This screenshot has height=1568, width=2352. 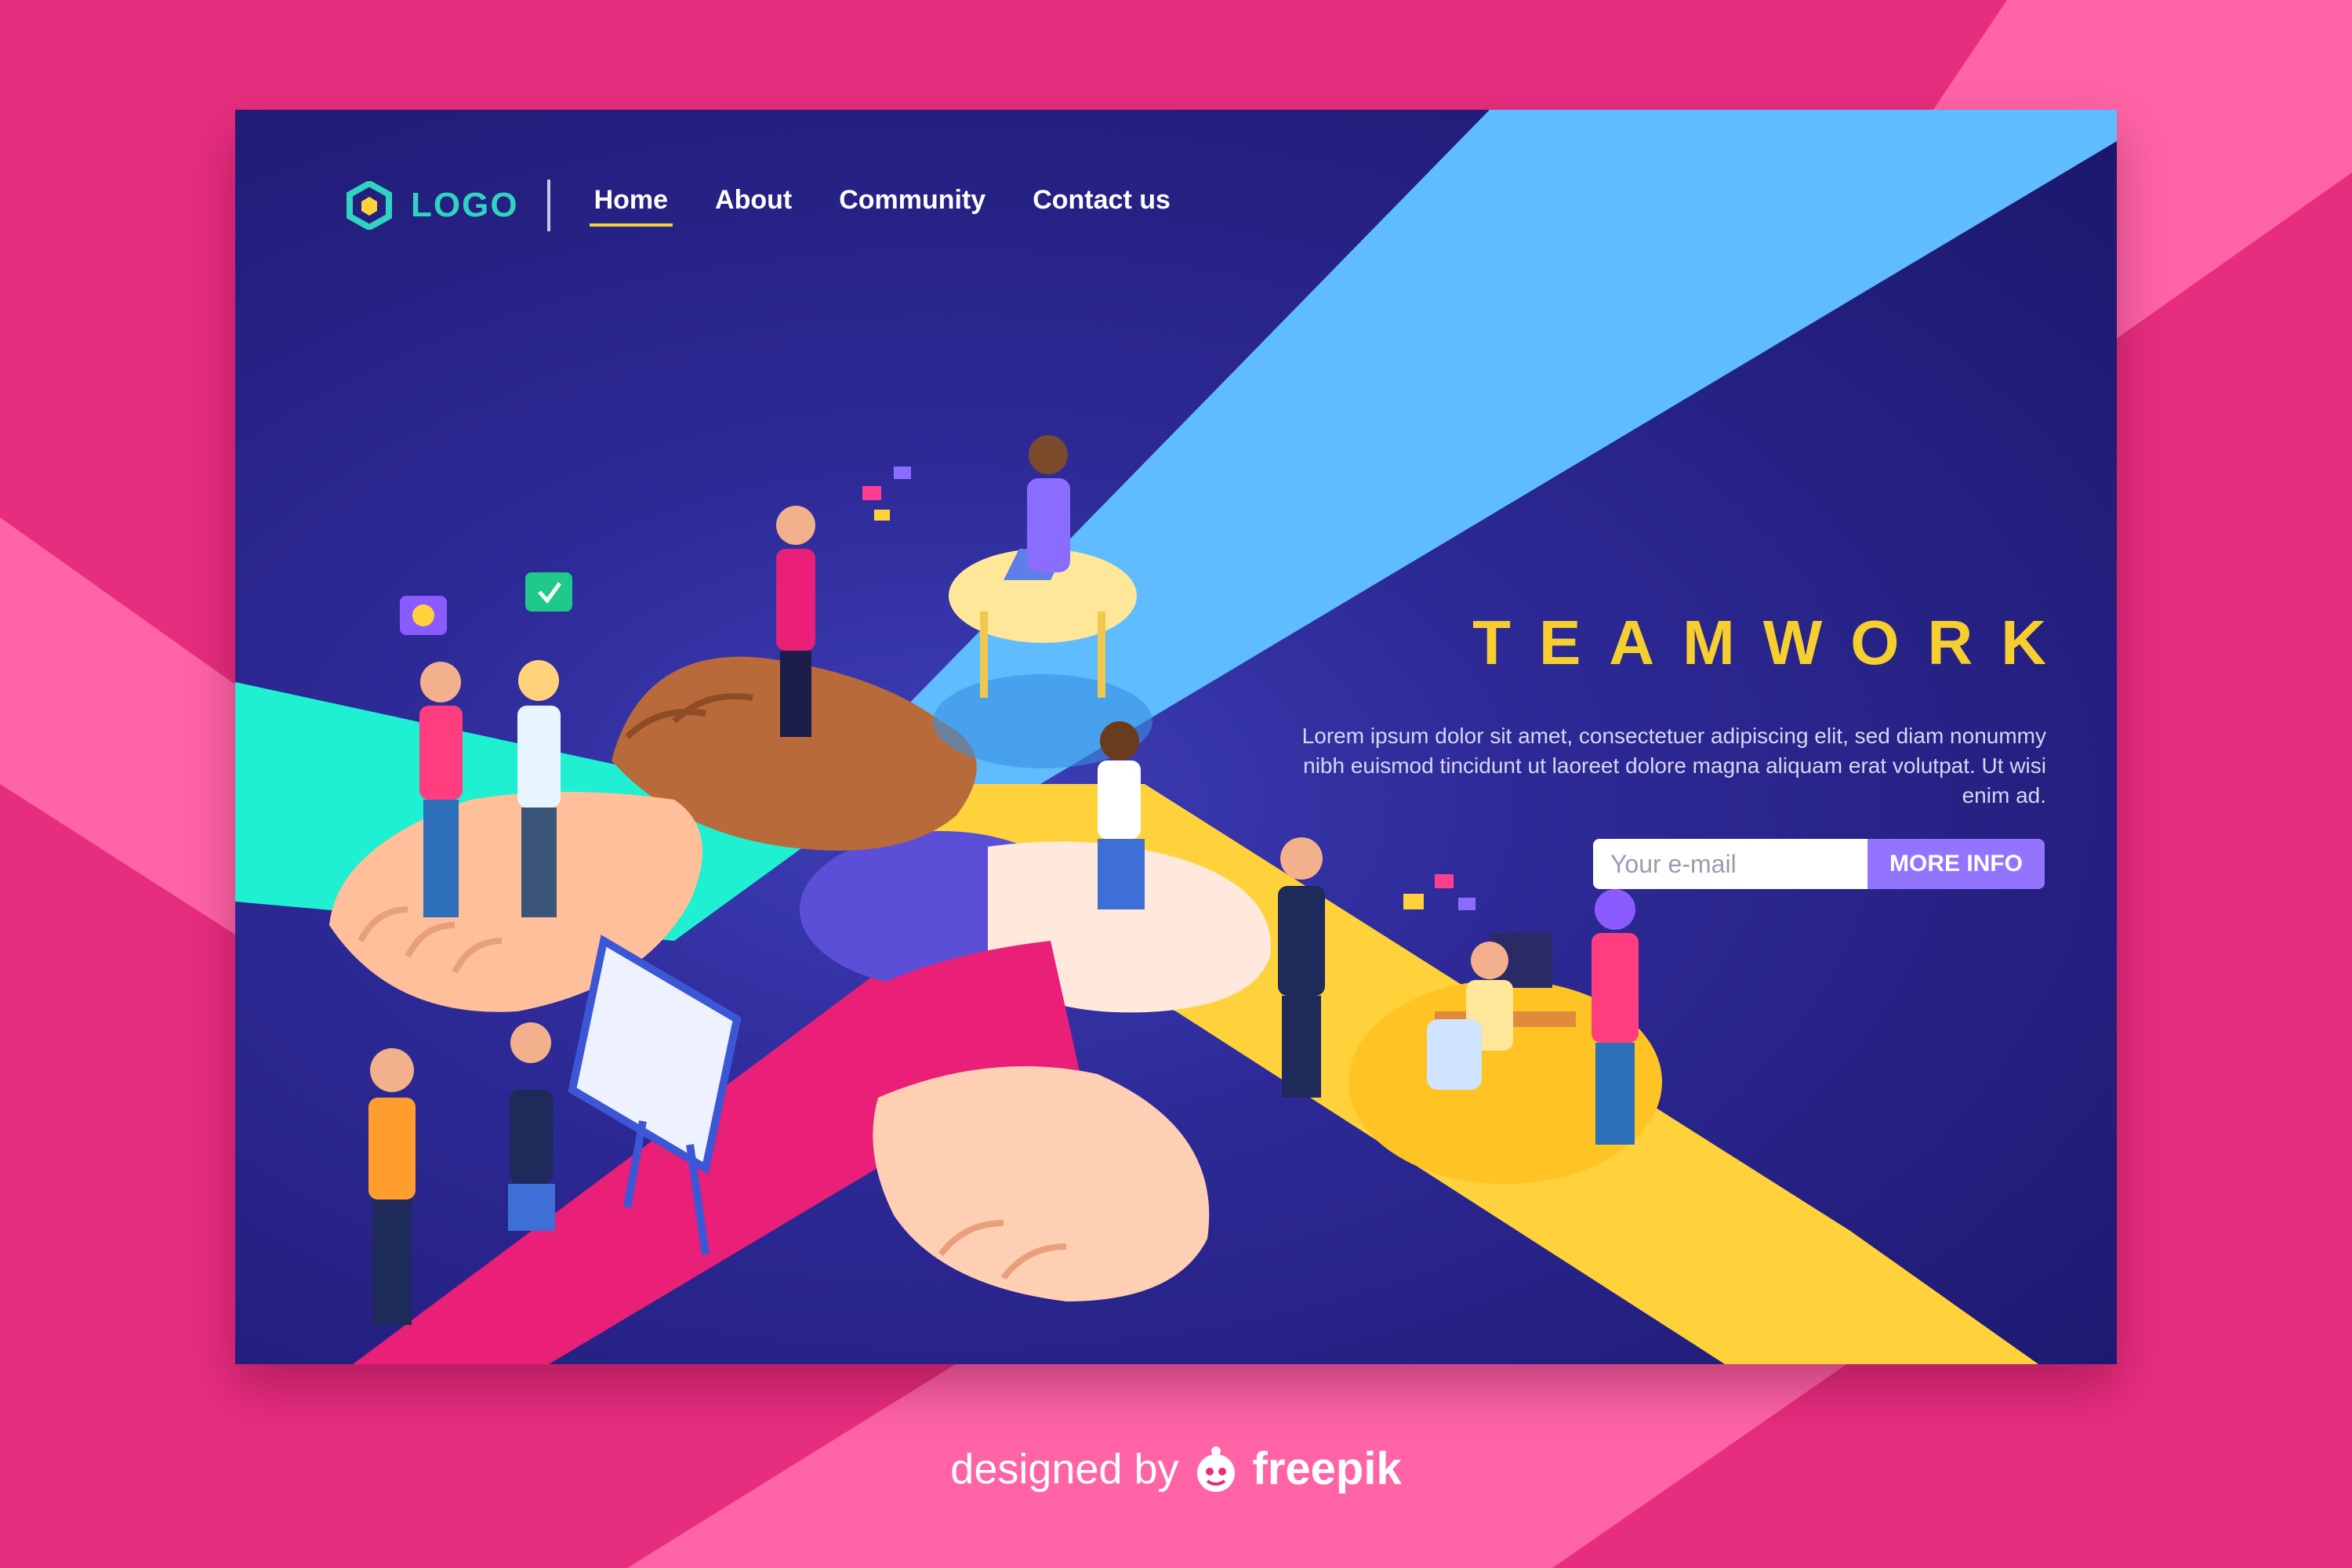 I want to click on footer-credit: designed by freepik, so click(x=1176, y=1469).